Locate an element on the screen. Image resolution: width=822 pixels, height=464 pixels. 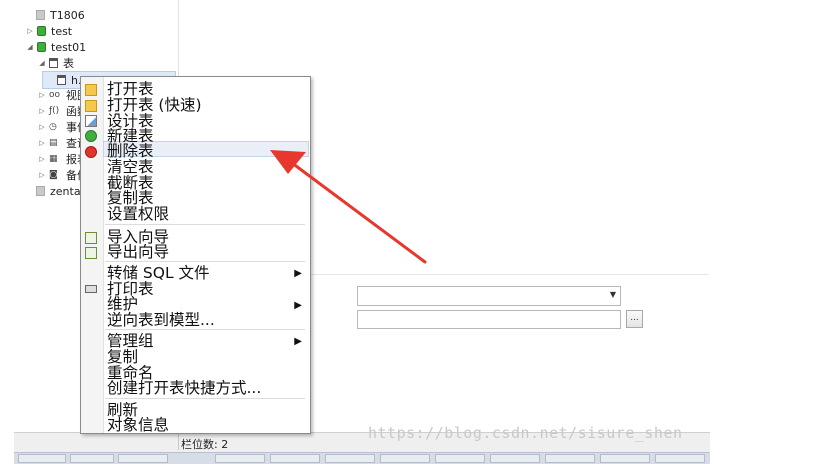
annotation-arrow is located at coordinates (348, 207).